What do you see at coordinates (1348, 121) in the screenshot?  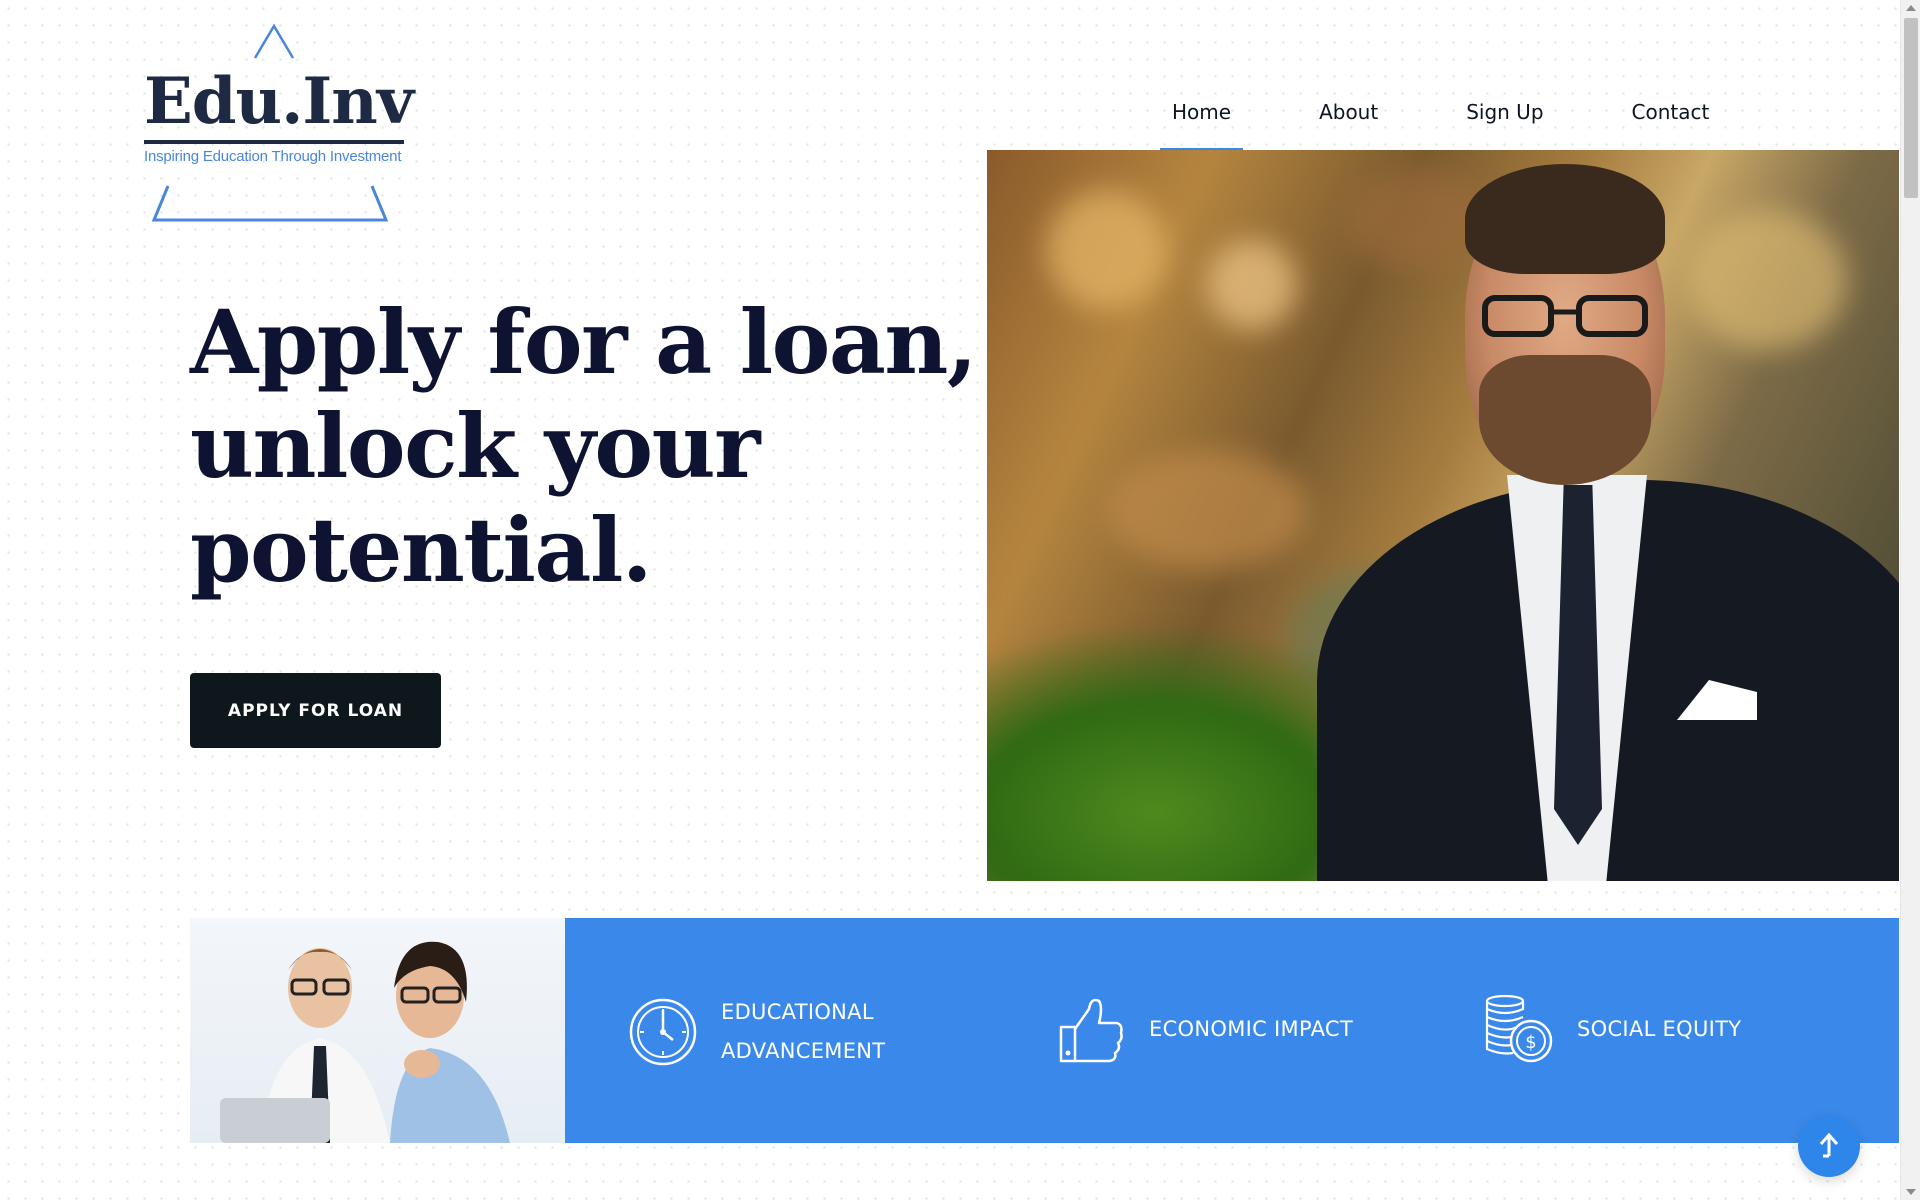 I see `nav-item-about: About` at bounding box center [1348, 121].